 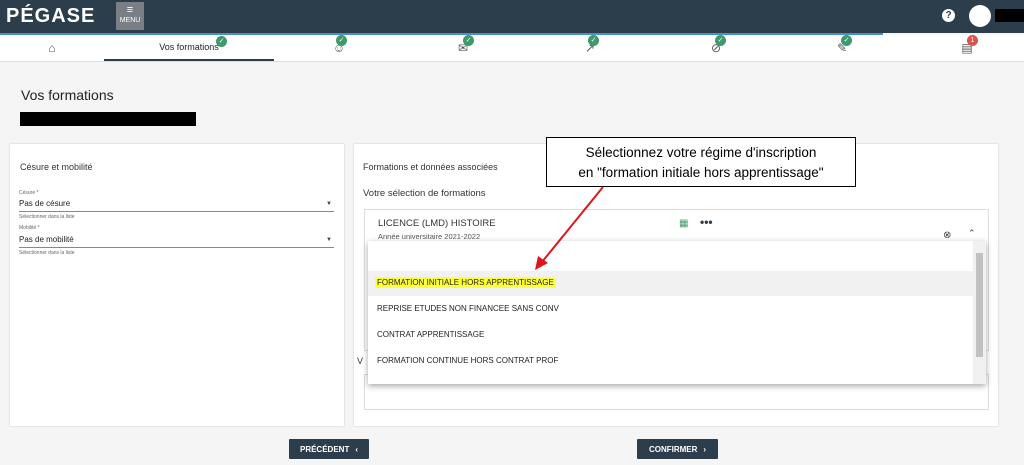 I want to click on previous-label: PRÉCÉDENT, so click(x=324, y=449).